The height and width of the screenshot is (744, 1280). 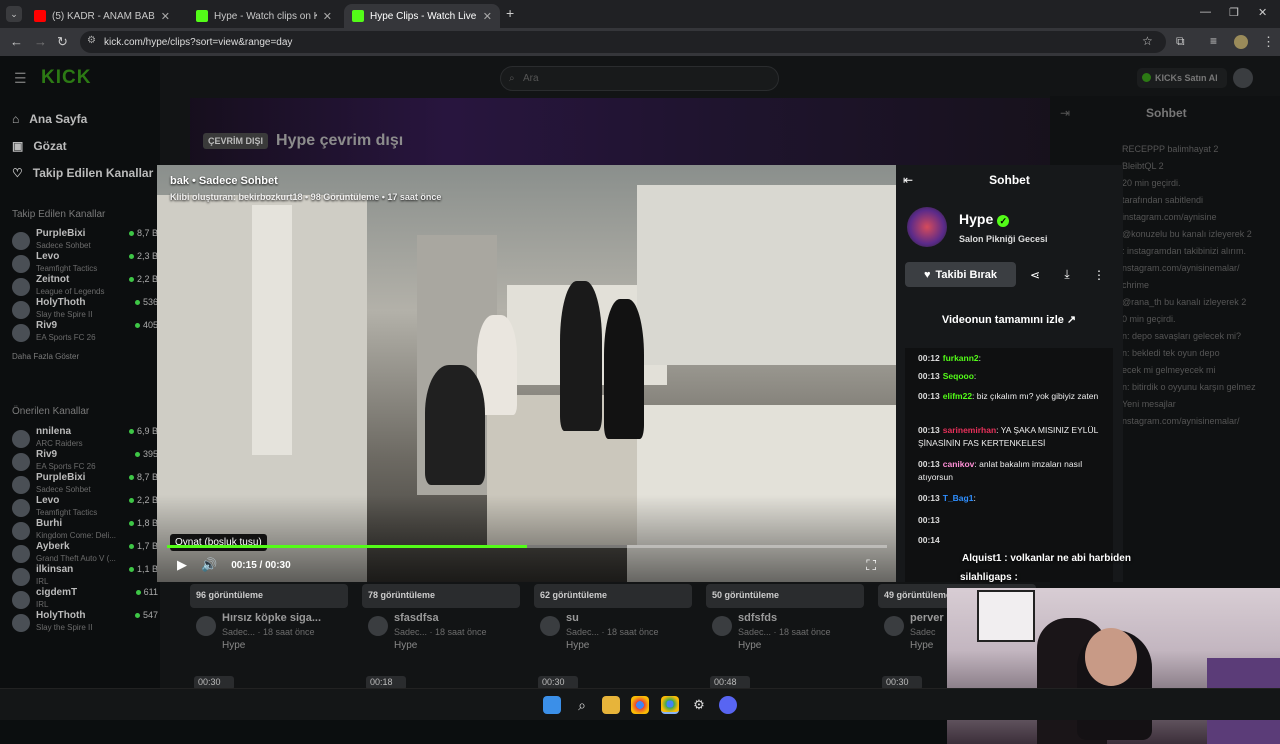 What do you see at coordinates (1149, 319) in the screenshot?
I see `right-chat-line: 0 min geçirdi.` at bounding box center [1149, 319].